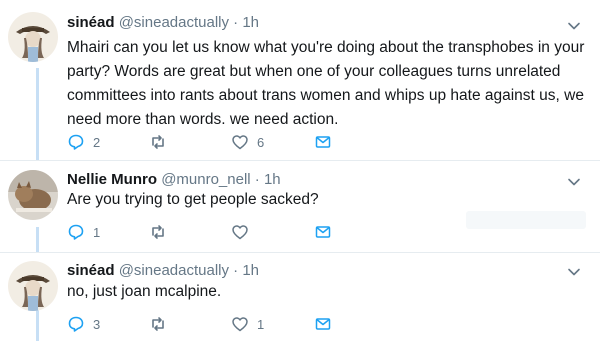 The height and width of the screenshot is (341, 600). I want to click on tweet-text: Are you trying to get people sacked?, so click(193, 199).